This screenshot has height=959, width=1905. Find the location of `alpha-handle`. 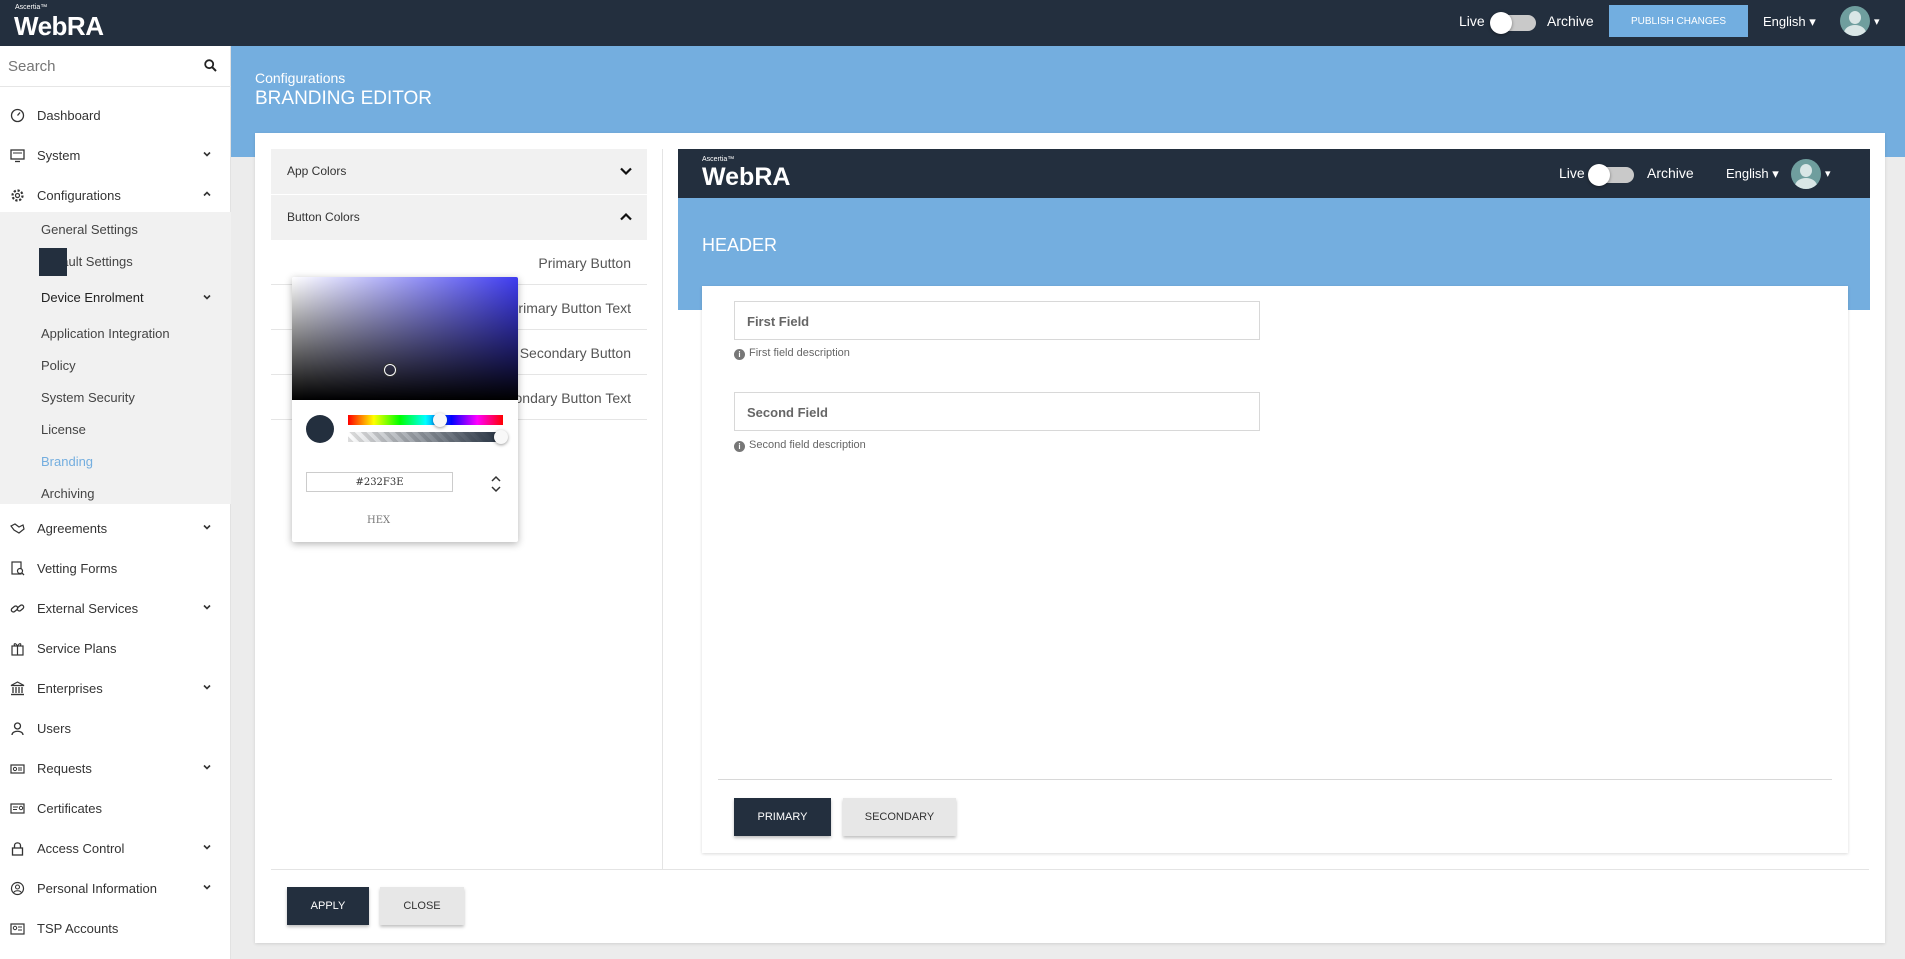

alpha-handle is located at coordinates (501, 437).